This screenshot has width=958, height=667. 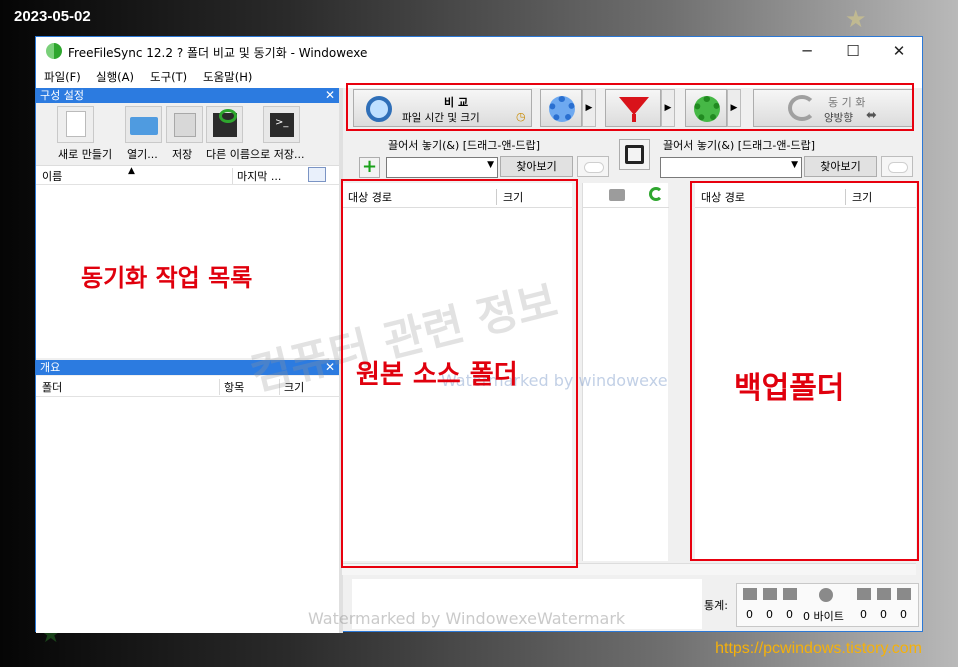 I want to click on new-config-icon, so click(x=75, y=124).